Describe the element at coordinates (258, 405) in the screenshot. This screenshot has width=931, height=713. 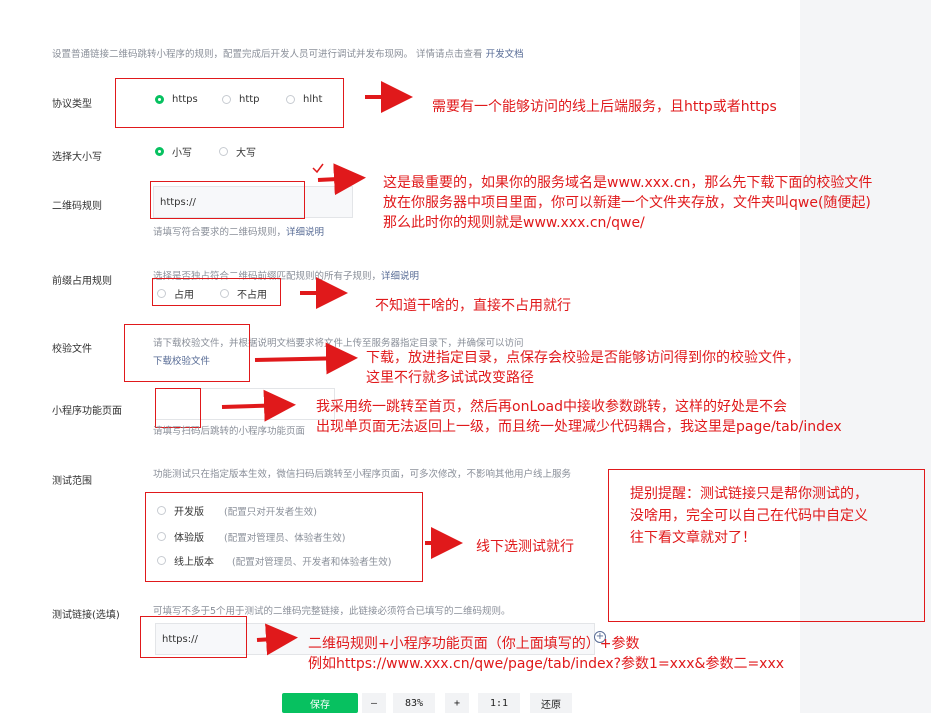
I see `arrow-mp-page-icon` at that location.